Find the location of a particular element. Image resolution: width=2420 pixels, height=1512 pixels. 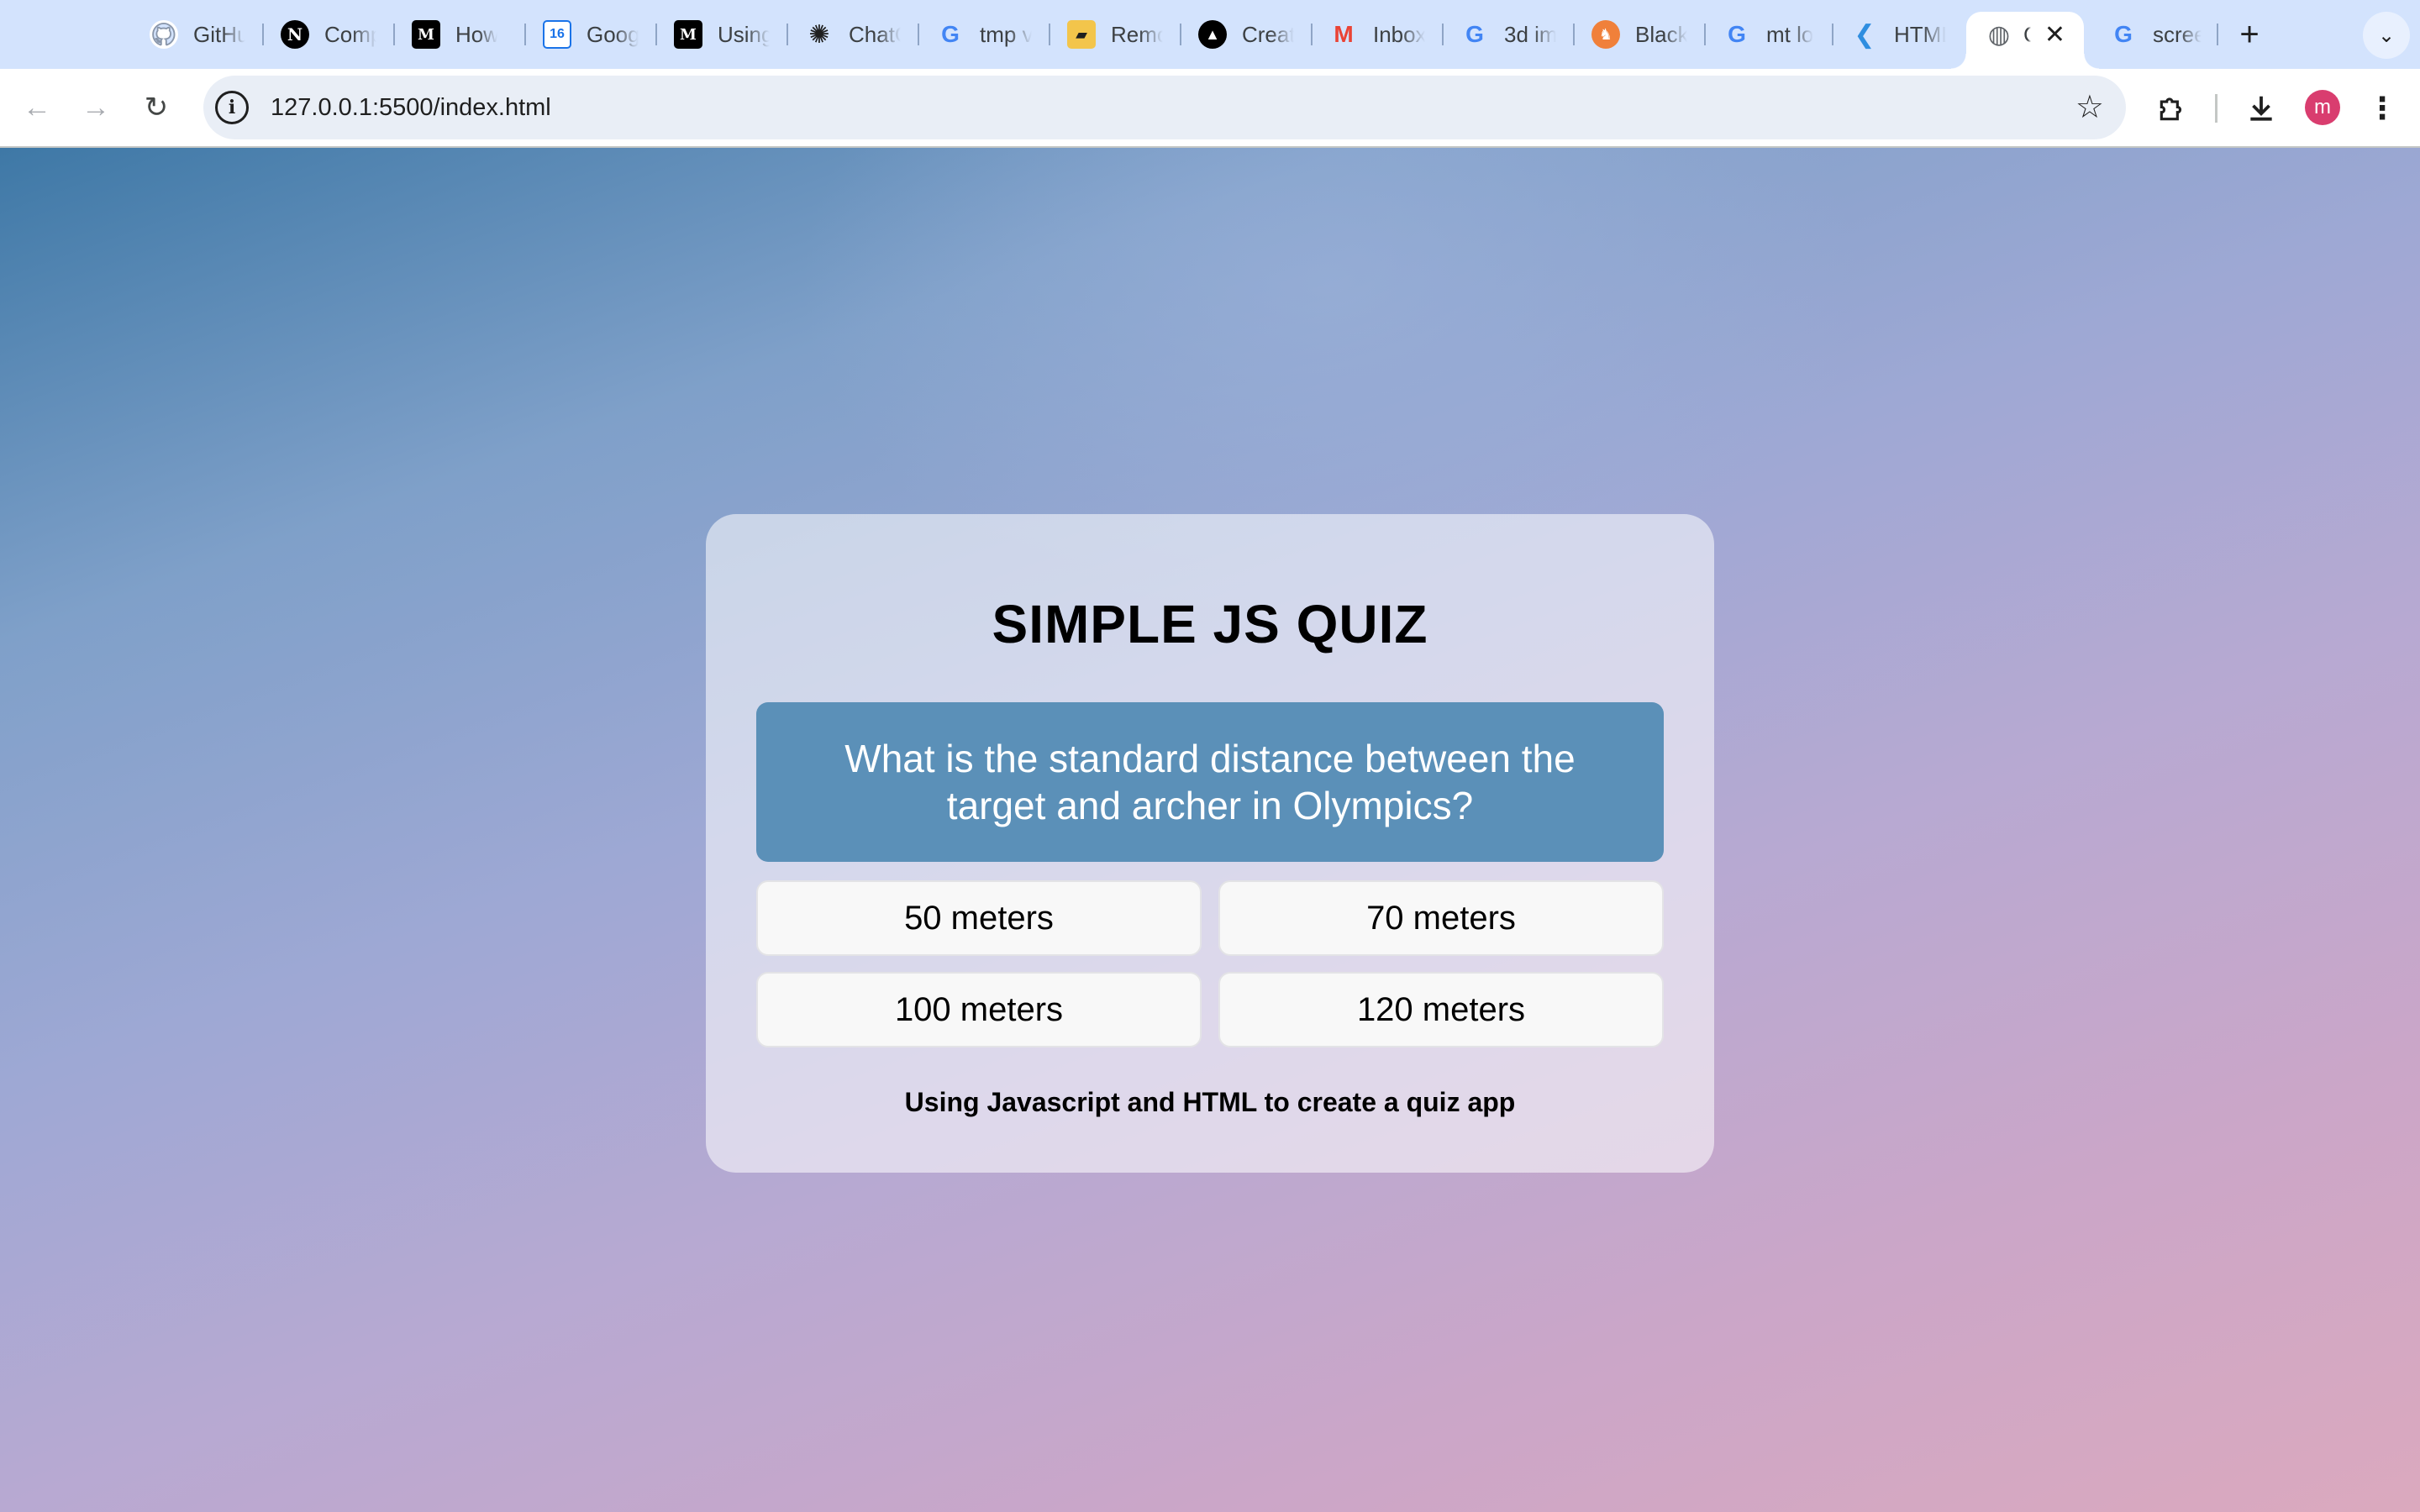

reload-button: ↻ is located at coordinates (157, 107).